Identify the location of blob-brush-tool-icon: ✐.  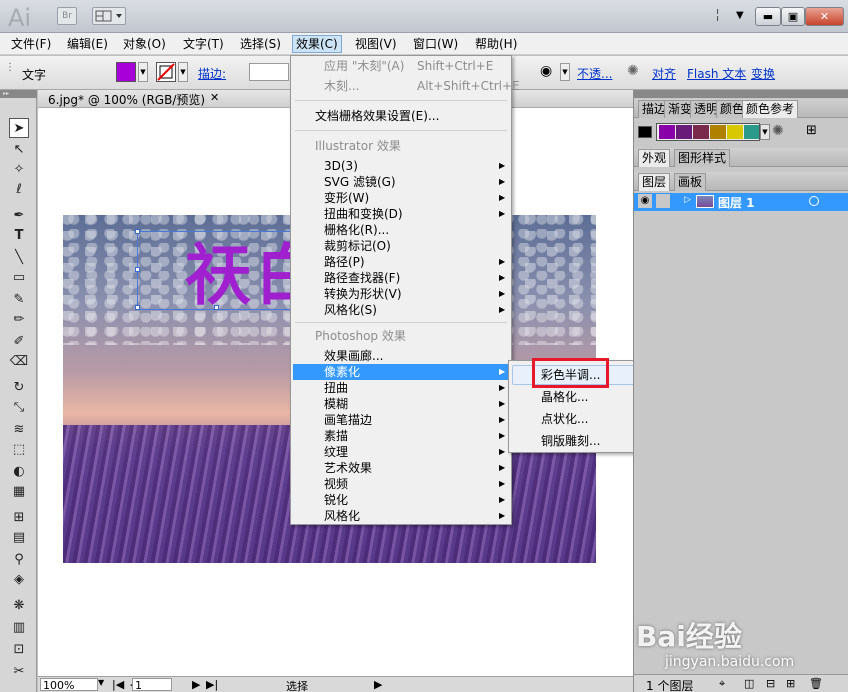
(19, 342).